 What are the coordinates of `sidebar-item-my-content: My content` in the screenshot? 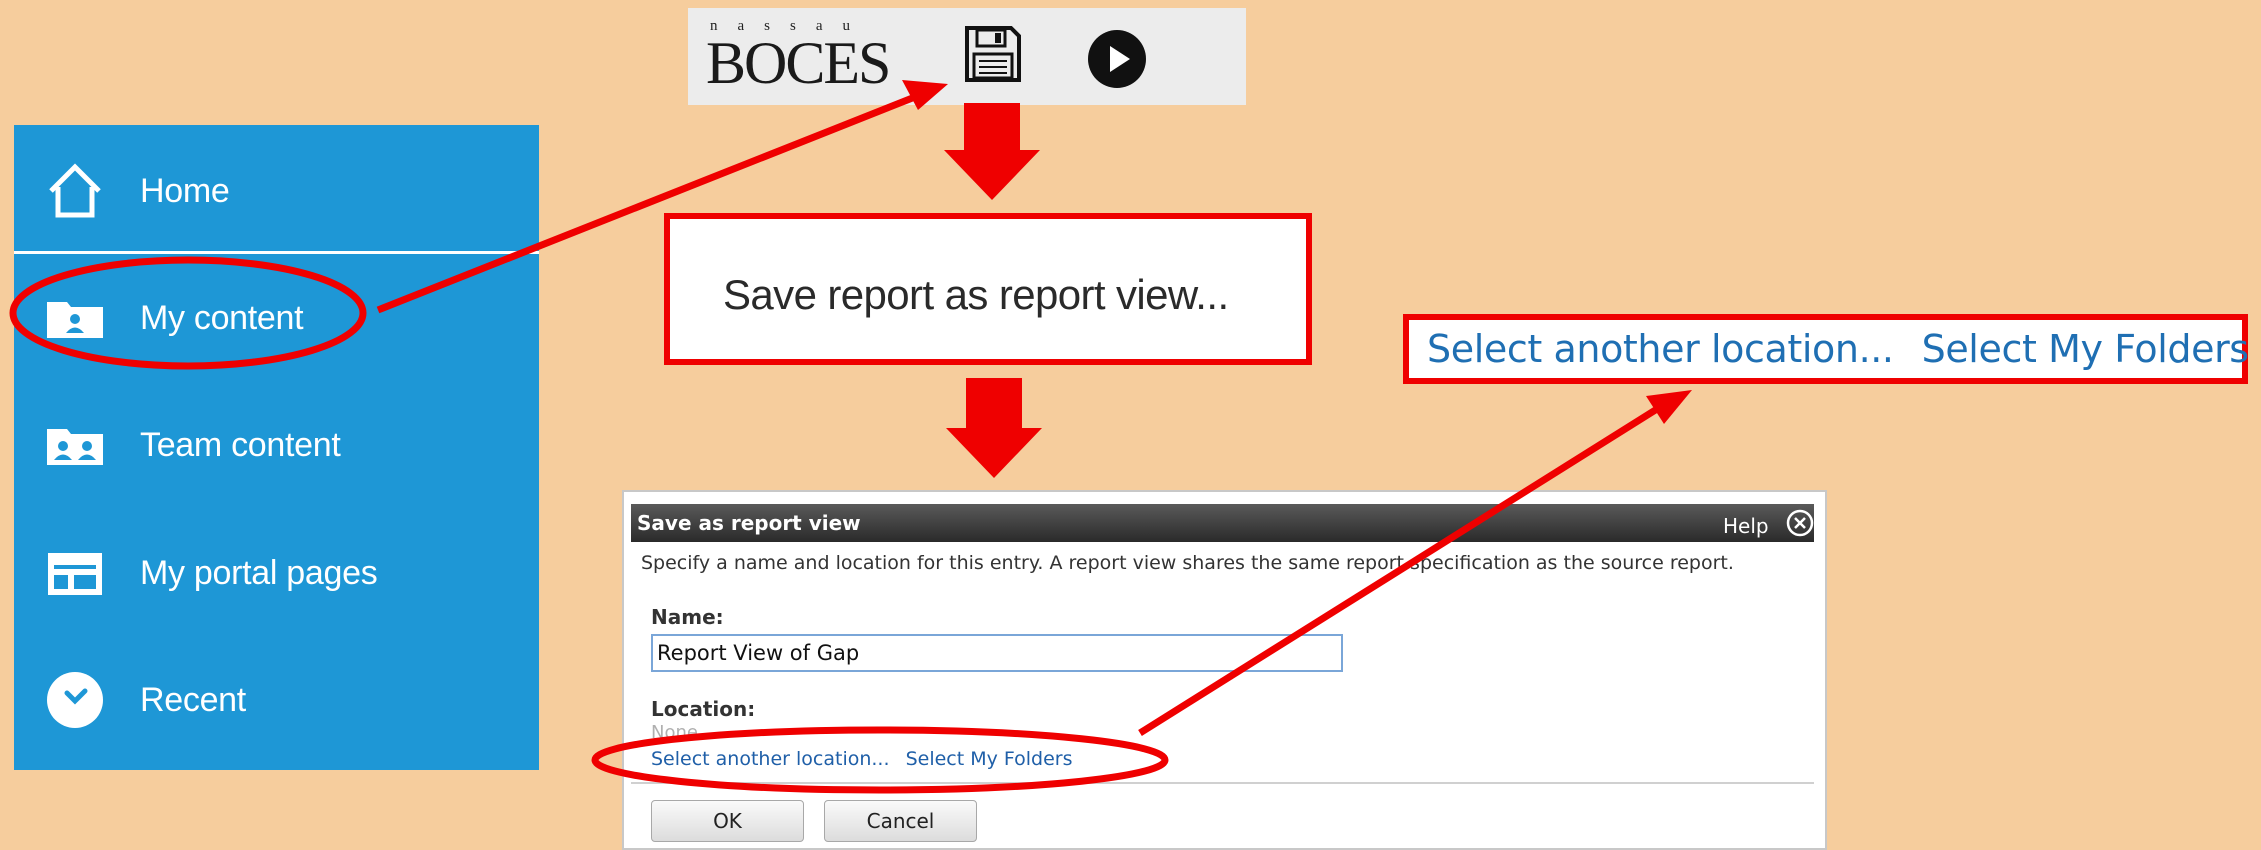 It's located at (276, 318).